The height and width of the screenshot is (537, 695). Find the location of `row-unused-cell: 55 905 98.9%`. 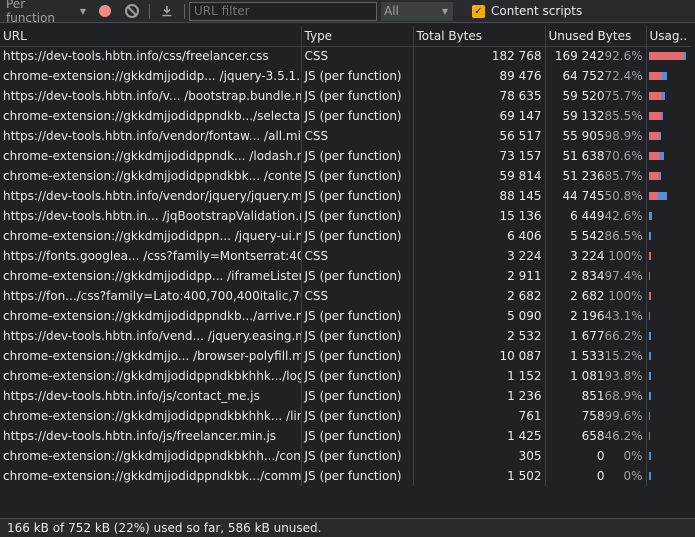

row-unused-cell: 55 905 98.9% is located at coordinates (595, 136).